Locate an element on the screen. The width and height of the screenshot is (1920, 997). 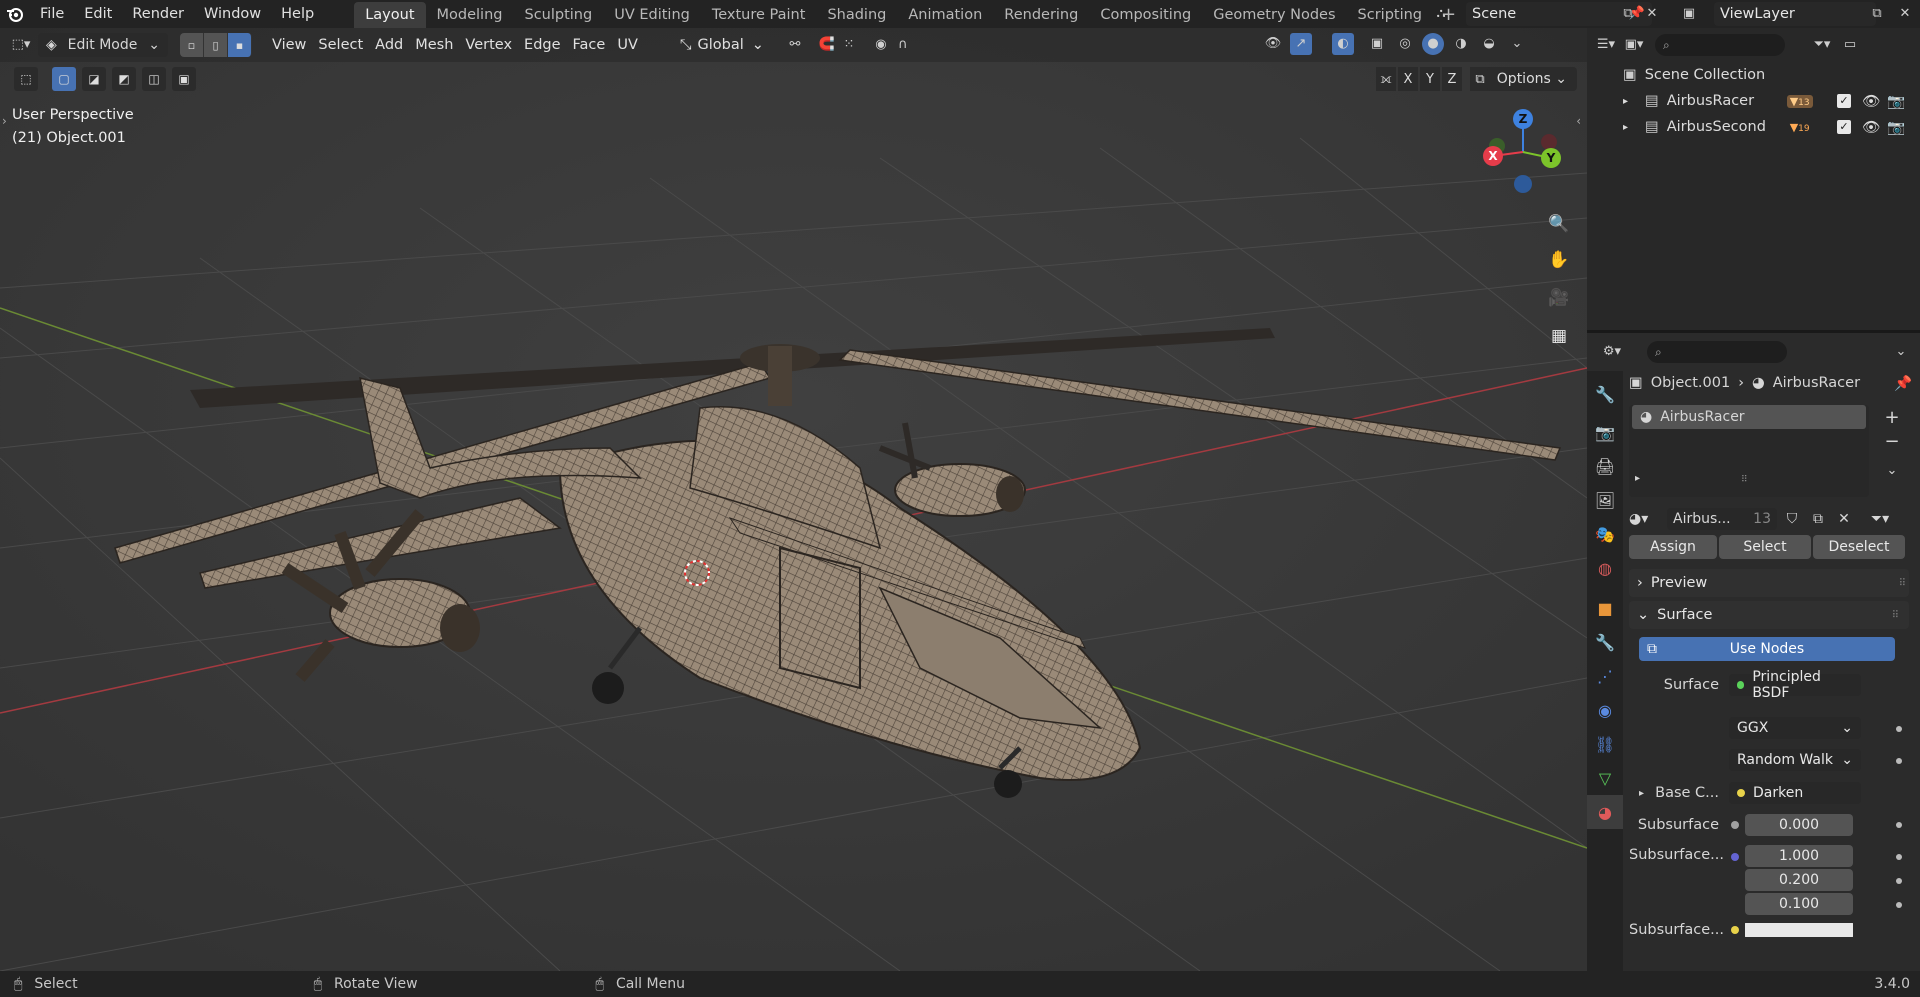
solid-shading-icon: ● is located at coordinates (1433, 44).